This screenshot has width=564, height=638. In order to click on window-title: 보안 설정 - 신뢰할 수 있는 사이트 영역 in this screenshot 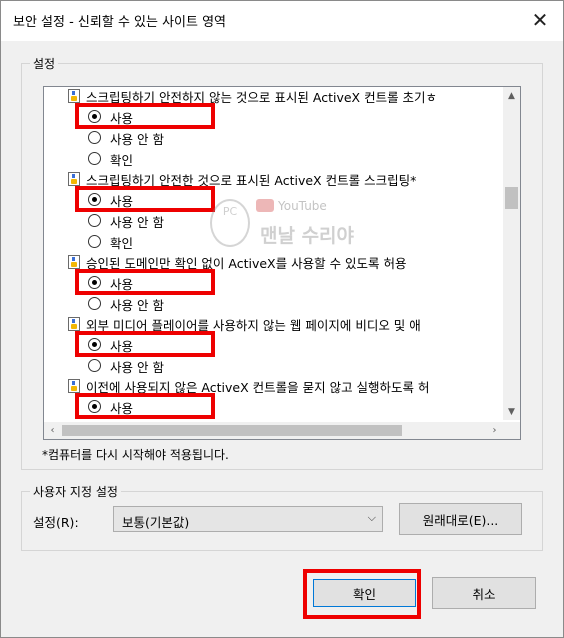, I will do `click(120, 22)`.